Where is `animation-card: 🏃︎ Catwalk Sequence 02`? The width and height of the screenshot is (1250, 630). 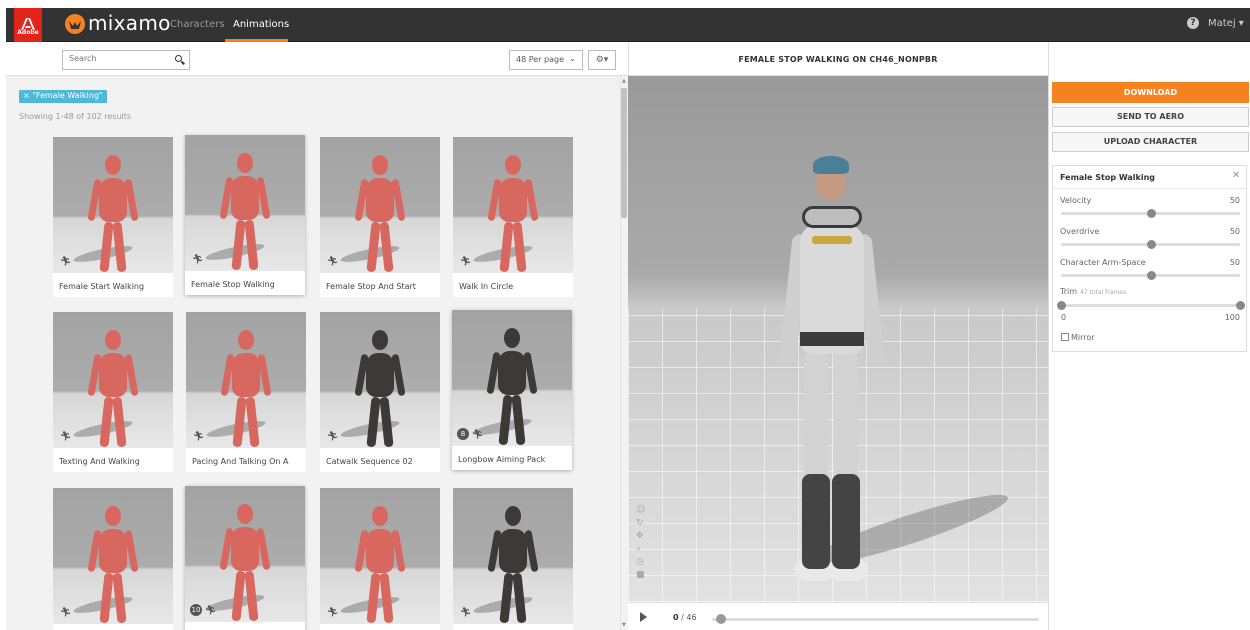 animation-card: 🏃︎ Catwalk Sequence 02 is located at coordinates (380, 392).